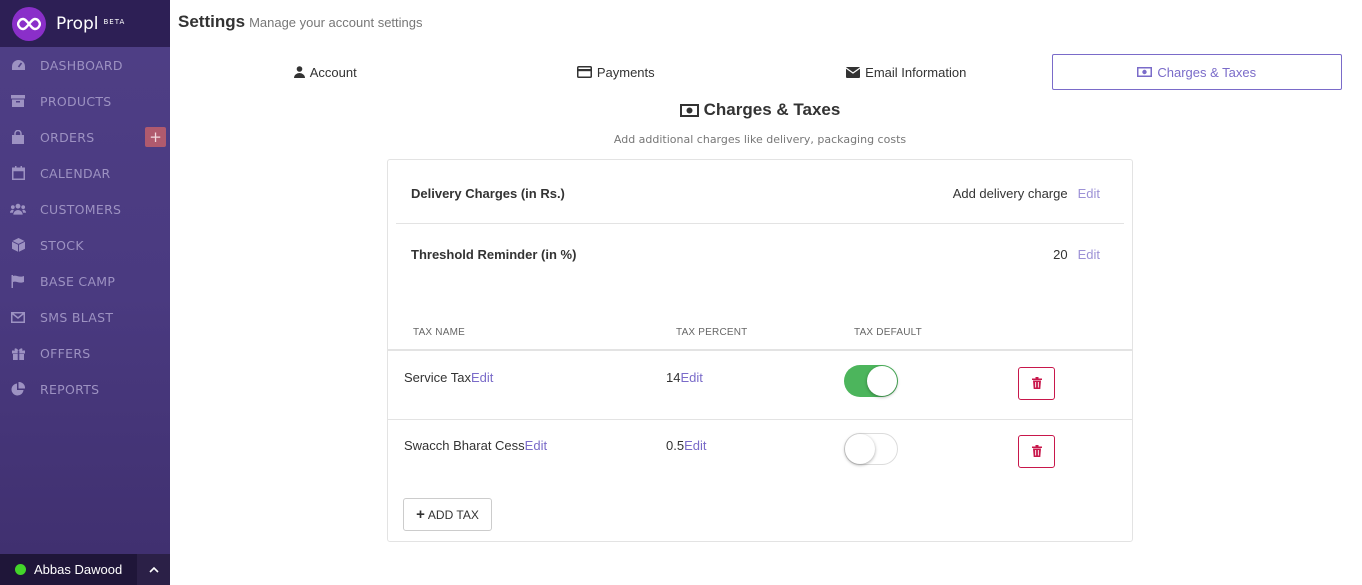 Image resolution: width=1362 pixels, height=585 pixels. Describe the element at coordinates (67, 137) in the screenshot. I see `sidebar-item-label: ORDERS` at that location.